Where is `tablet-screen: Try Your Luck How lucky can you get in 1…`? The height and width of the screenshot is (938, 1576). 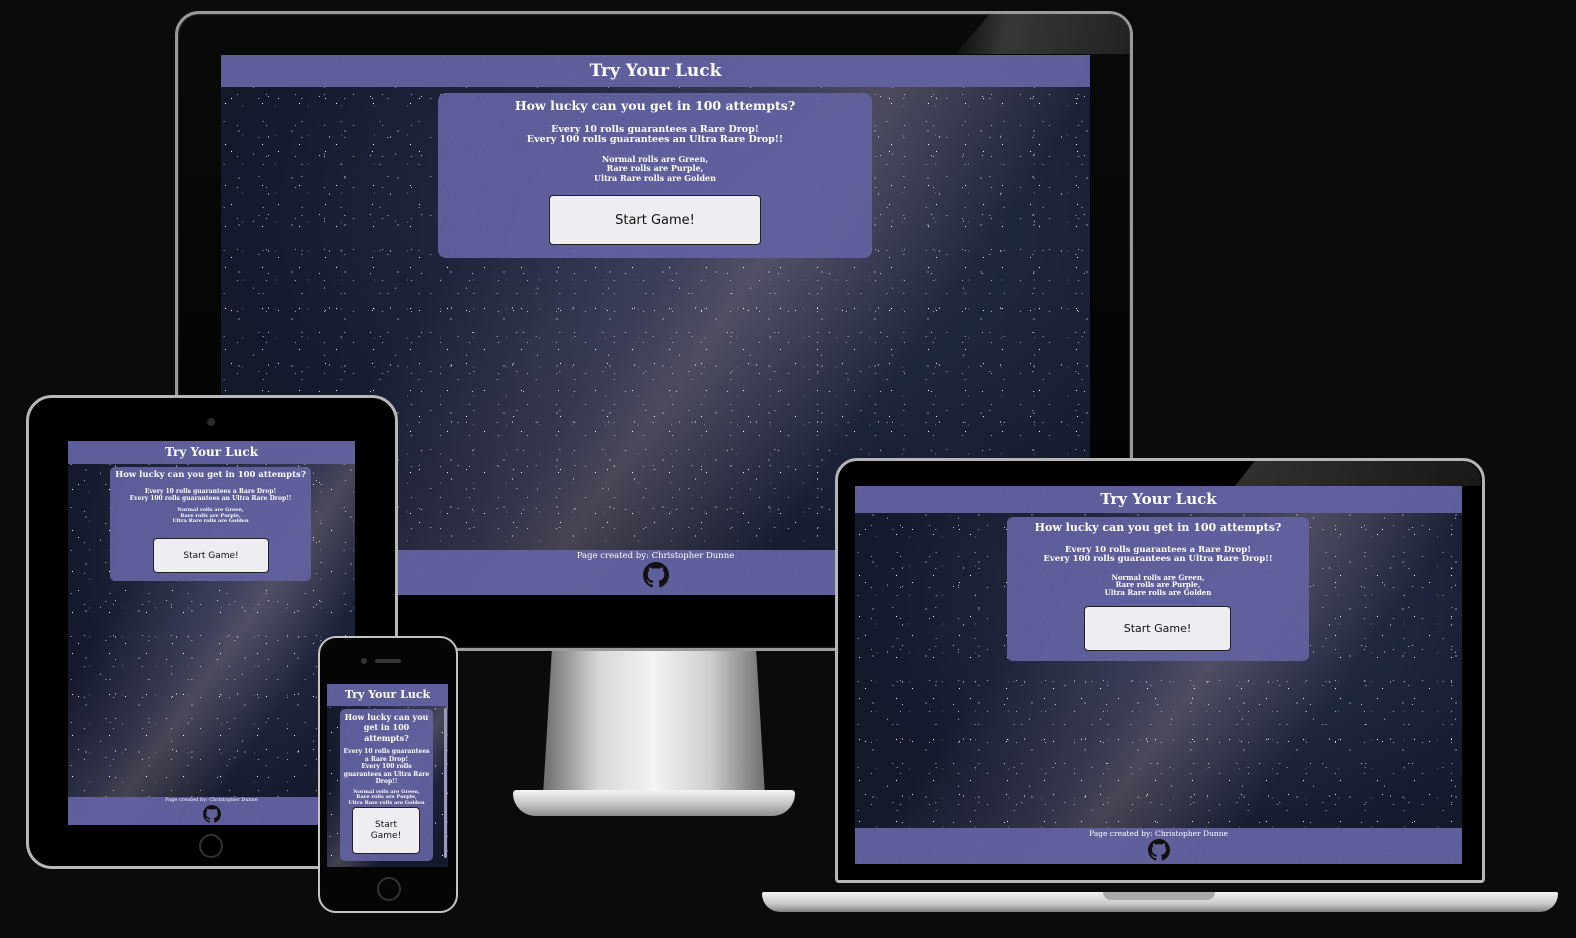 tablet-screen: Try Your Luck How lucky can you get in 1… is located at coordinates (211, 633).